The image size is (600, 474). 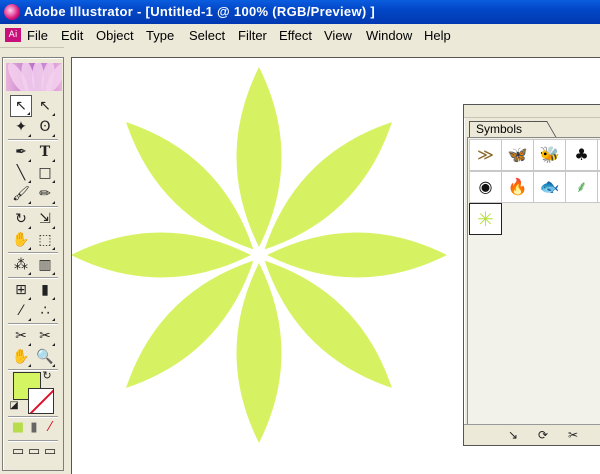 I want to click on hand-tool-icon: ✋, so click(x=21, y=357).